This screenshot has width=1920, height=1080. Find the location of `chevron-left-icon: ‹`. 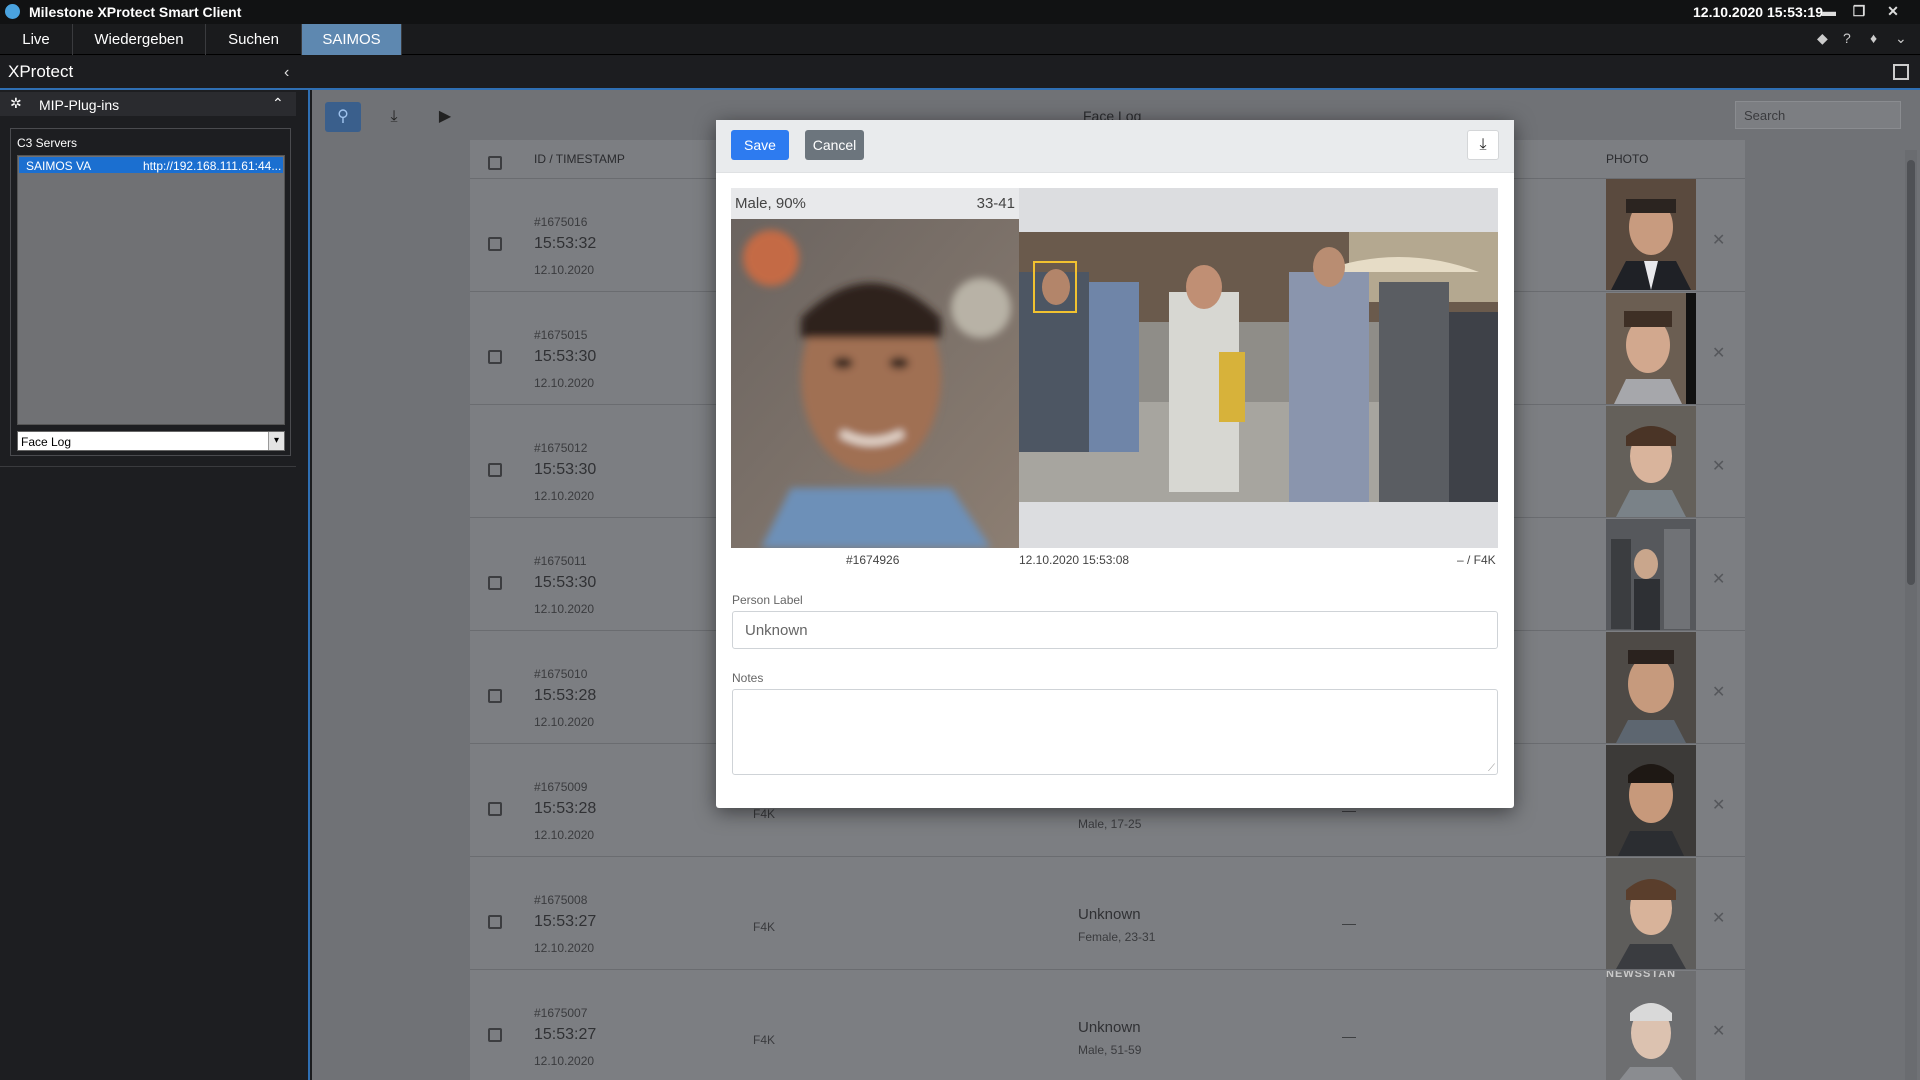

chevron-left-icon: ‹ is located at coordinates (286, 73).